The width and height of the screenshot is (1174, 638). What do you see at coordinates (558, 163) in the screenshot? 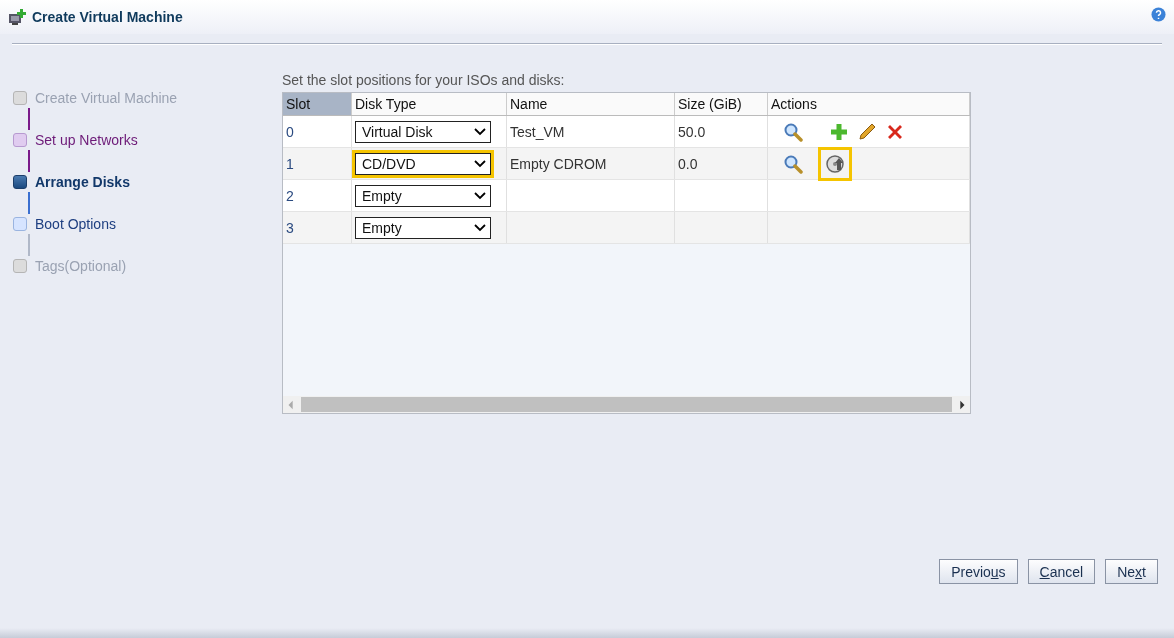
I see `disk-name: Empty CDROM` at bounding box center [558, 163].